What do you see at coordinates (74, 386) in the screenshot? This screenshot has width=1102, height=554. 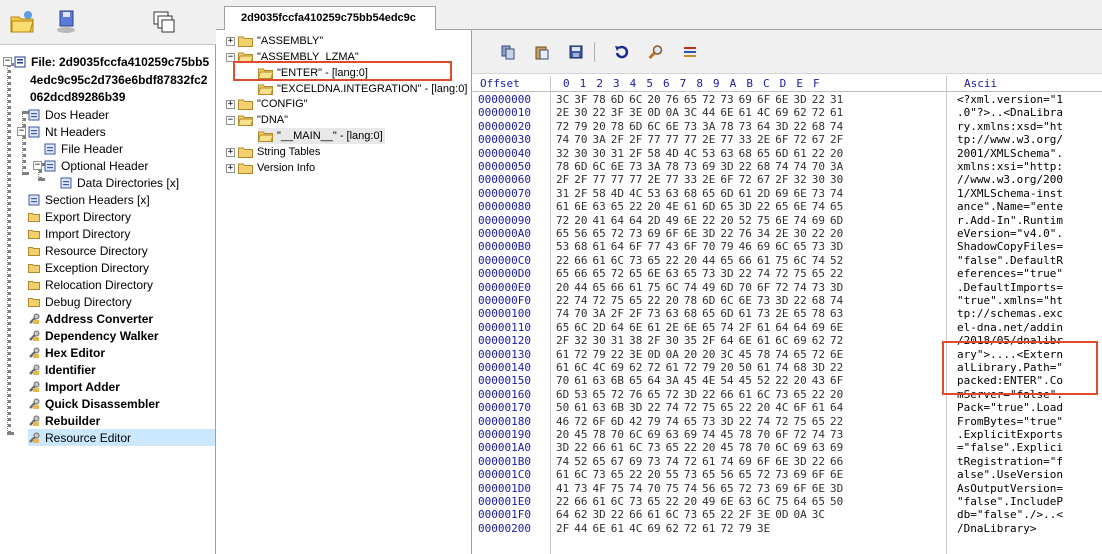 I see `tool-import-adder: Import Adder` at bounding box center [74, 386].